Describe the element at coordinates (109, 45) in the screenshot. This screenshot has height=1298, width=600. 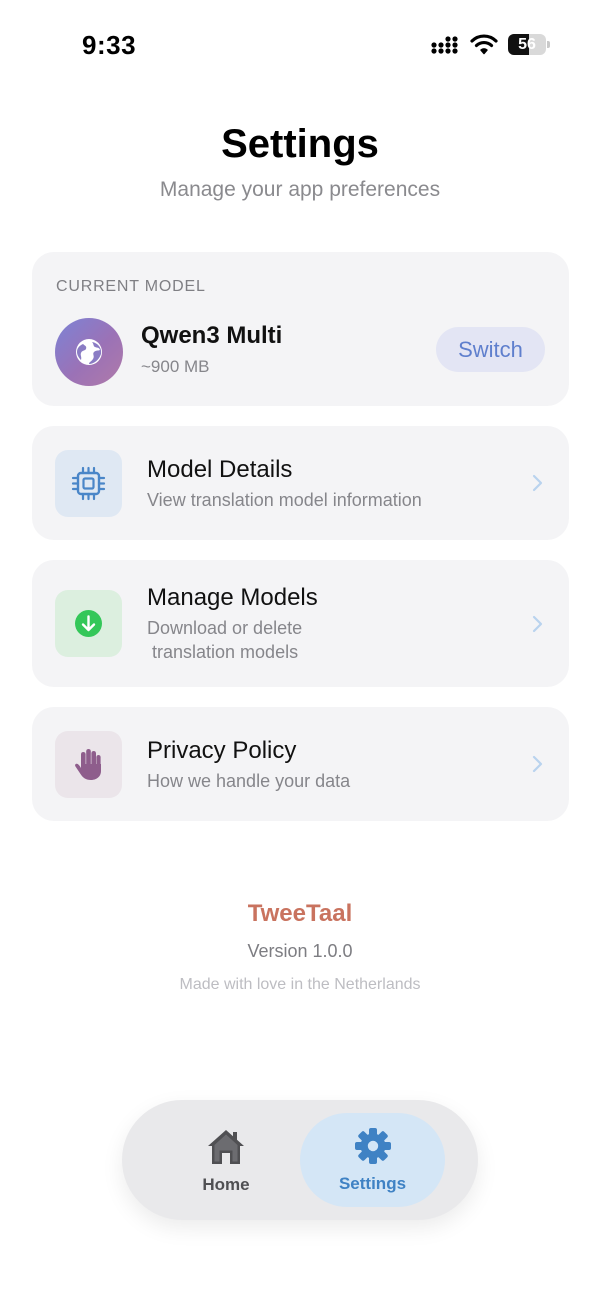
I see `status-time: 9:33` at that location.